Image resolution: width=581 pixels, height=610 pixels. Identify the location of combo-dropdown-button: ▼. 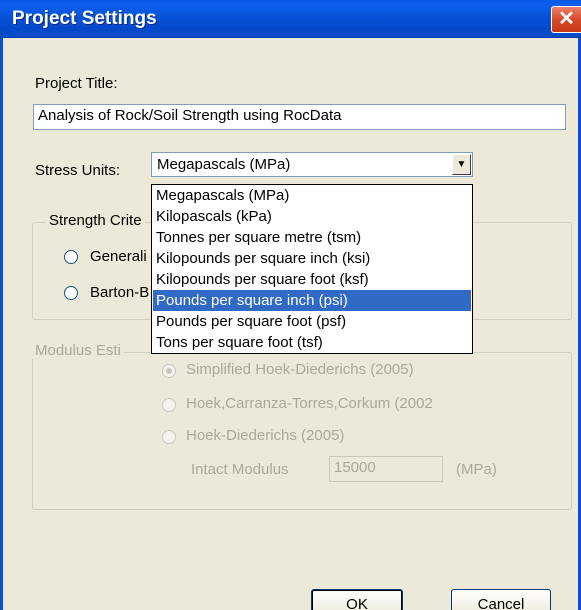
(461, 164).